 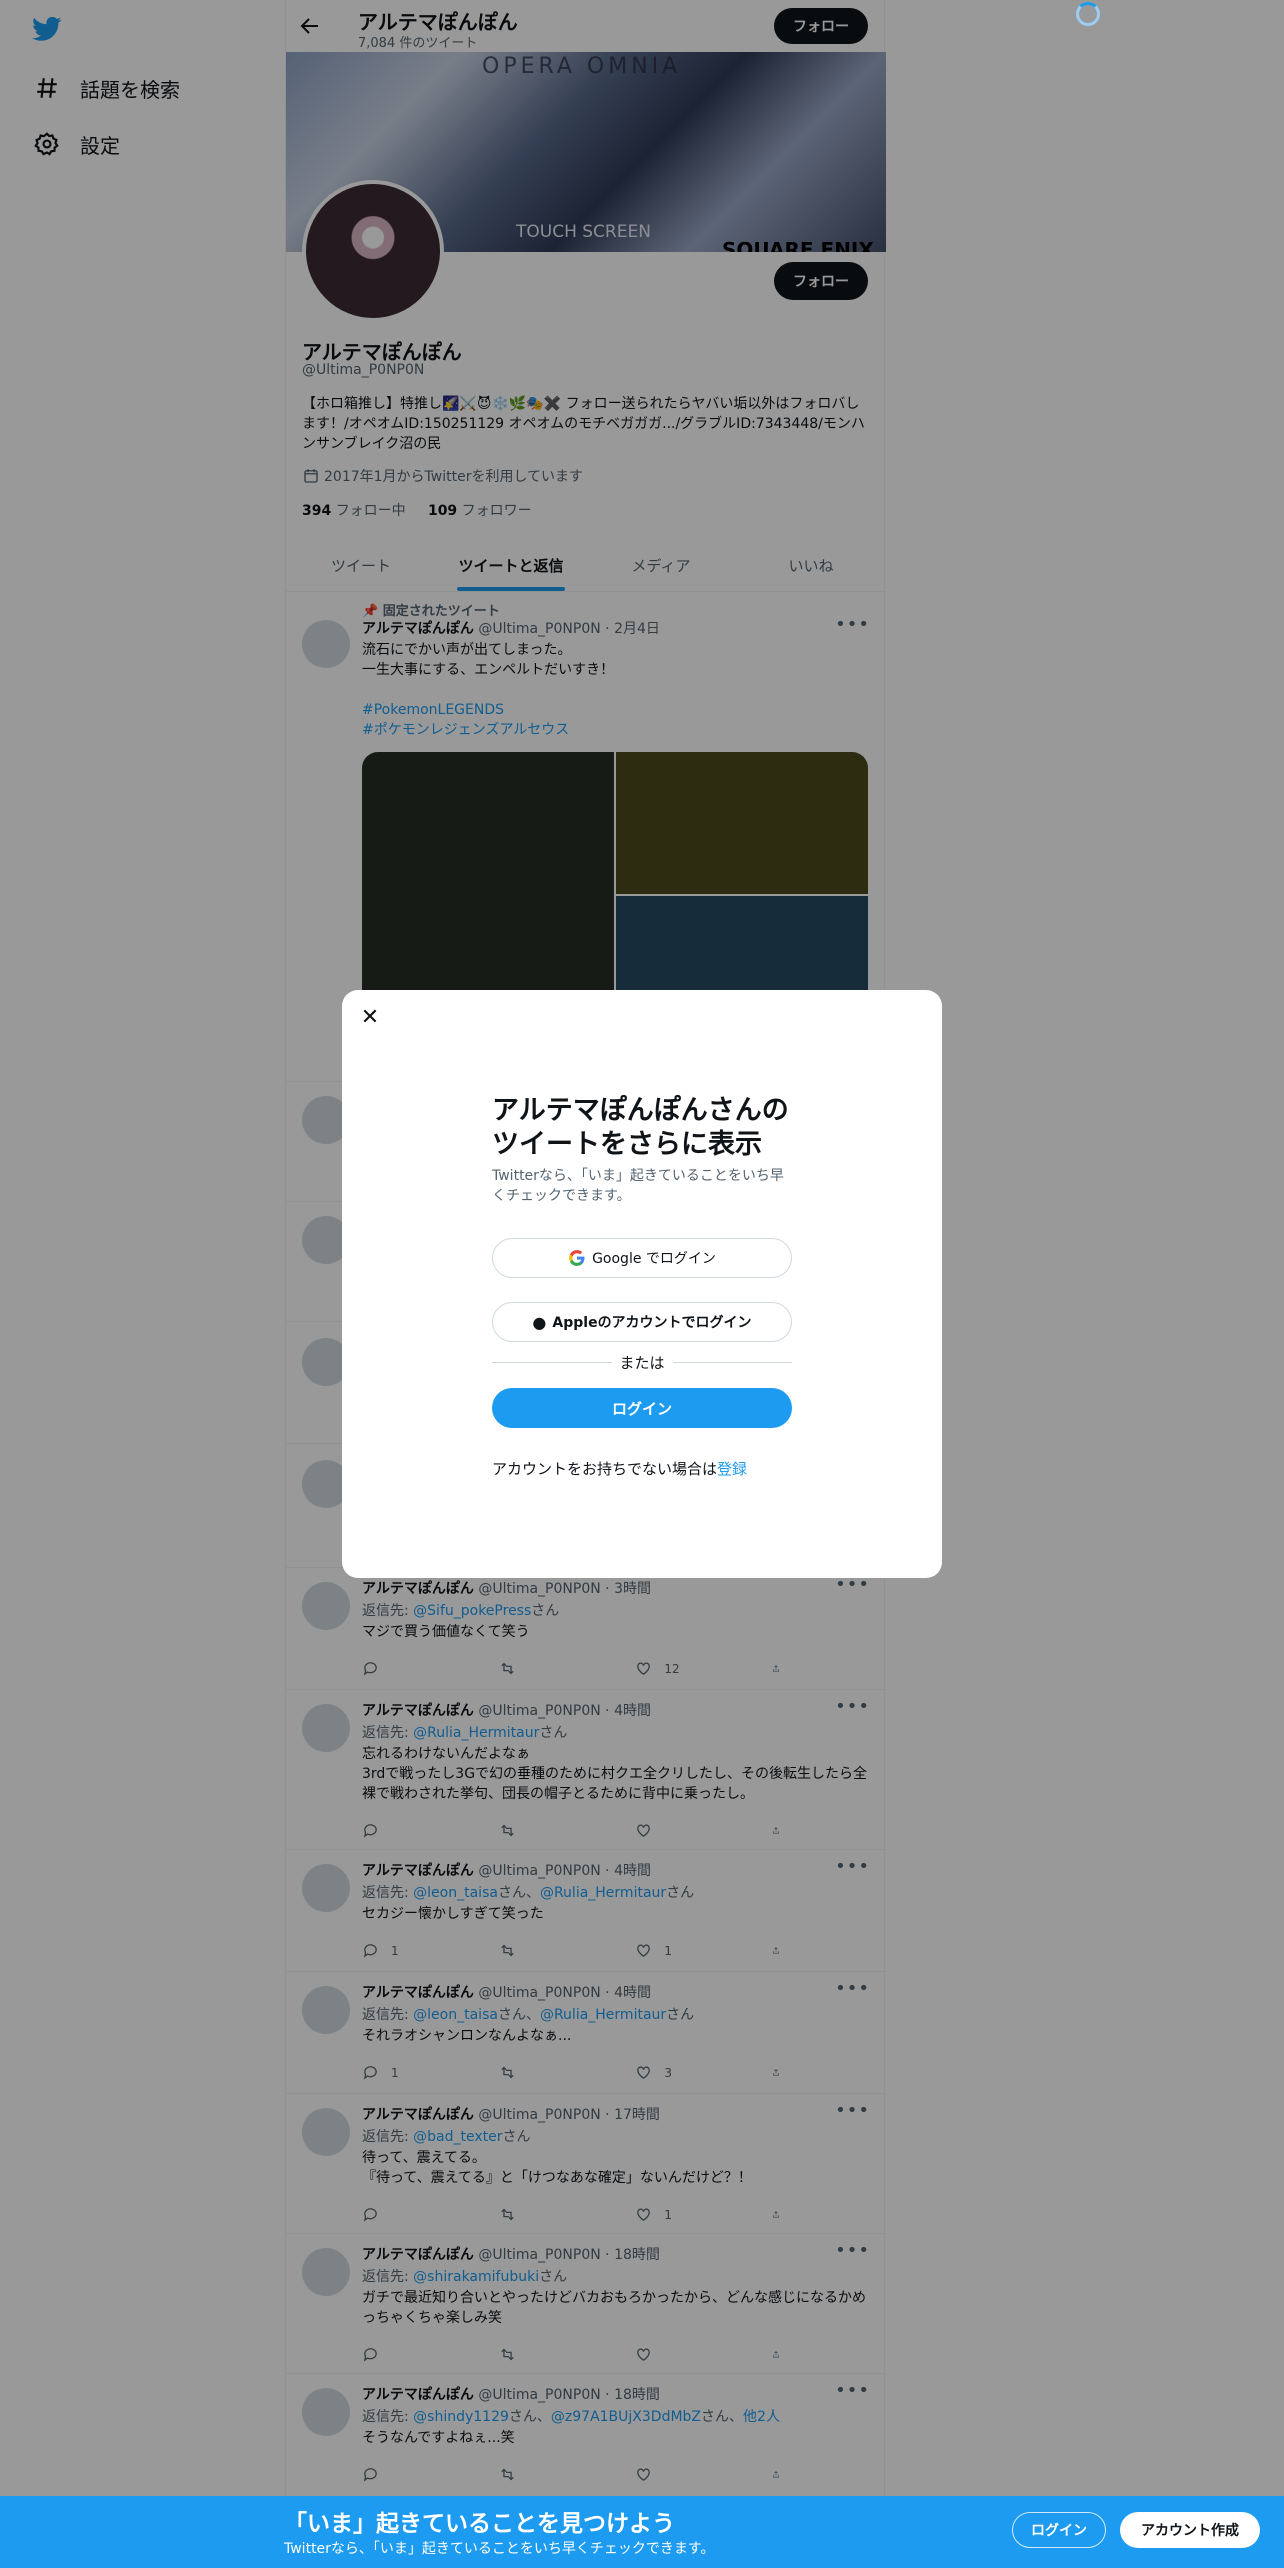 I want to click on or-divider: または, so click(x=642, y=1362).